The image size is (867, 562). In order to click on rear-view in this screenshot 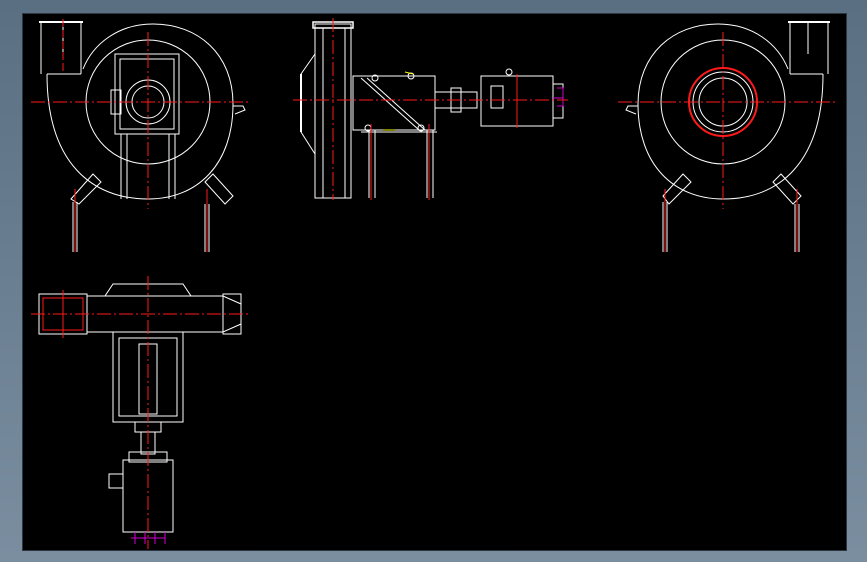, I will do `click(728, 136)`.